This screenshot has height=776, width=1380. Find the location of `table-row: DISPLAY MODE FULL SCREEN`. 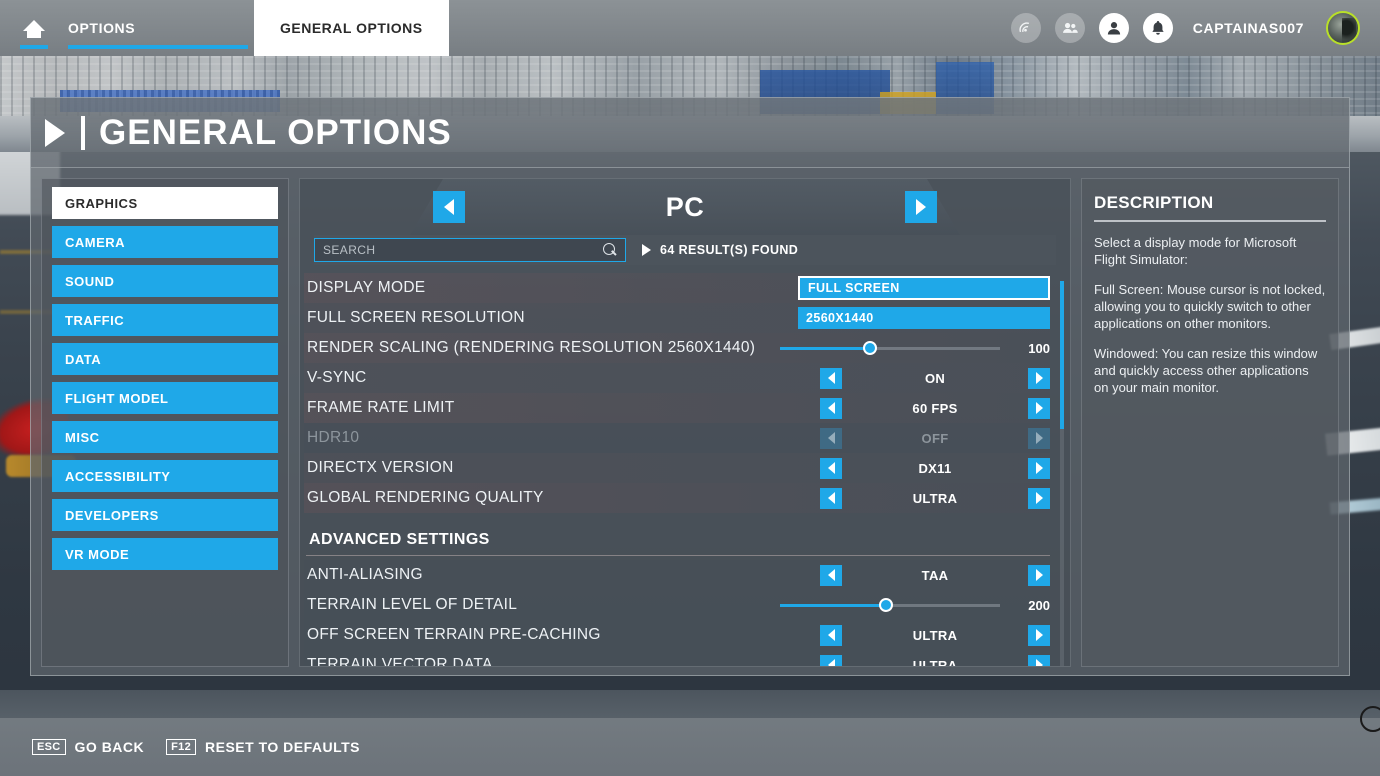

table-row: DISPLAY MODE FULL SCREEN is located at coordinates (677, 288).